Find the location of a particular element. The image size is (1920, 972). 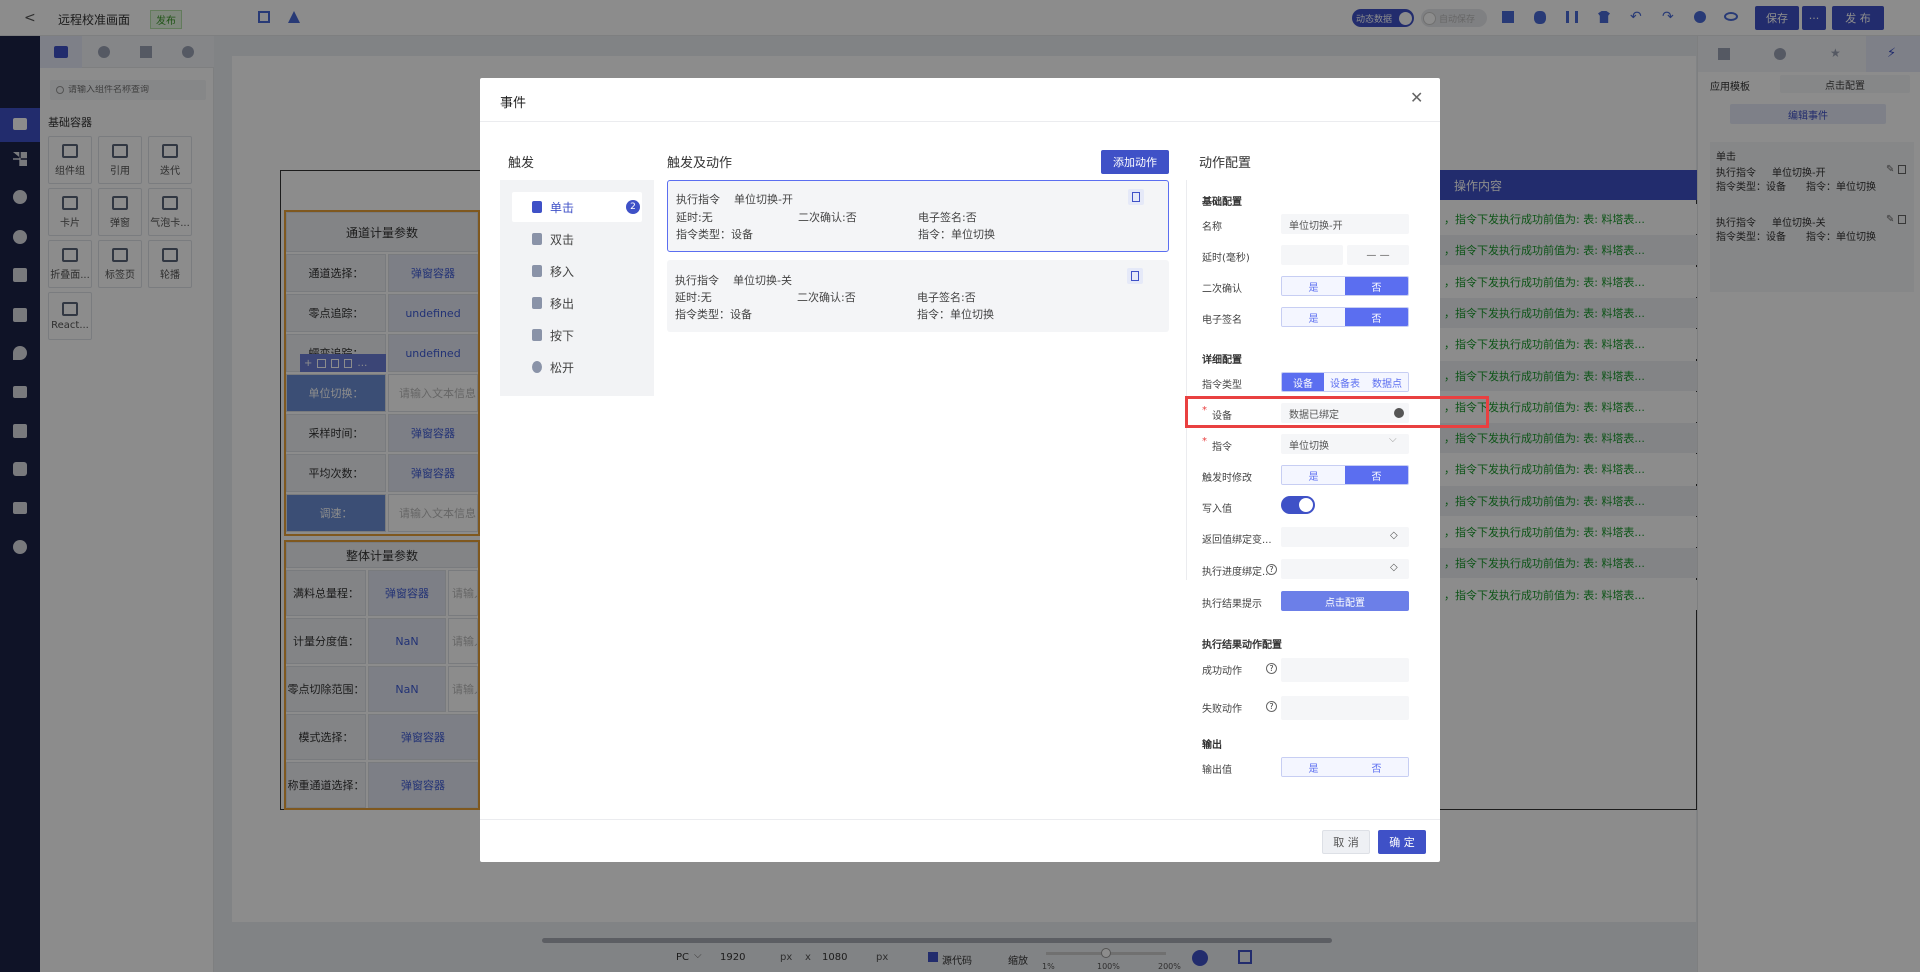

output-yes: 是 is located at coordinates (1313, 767).